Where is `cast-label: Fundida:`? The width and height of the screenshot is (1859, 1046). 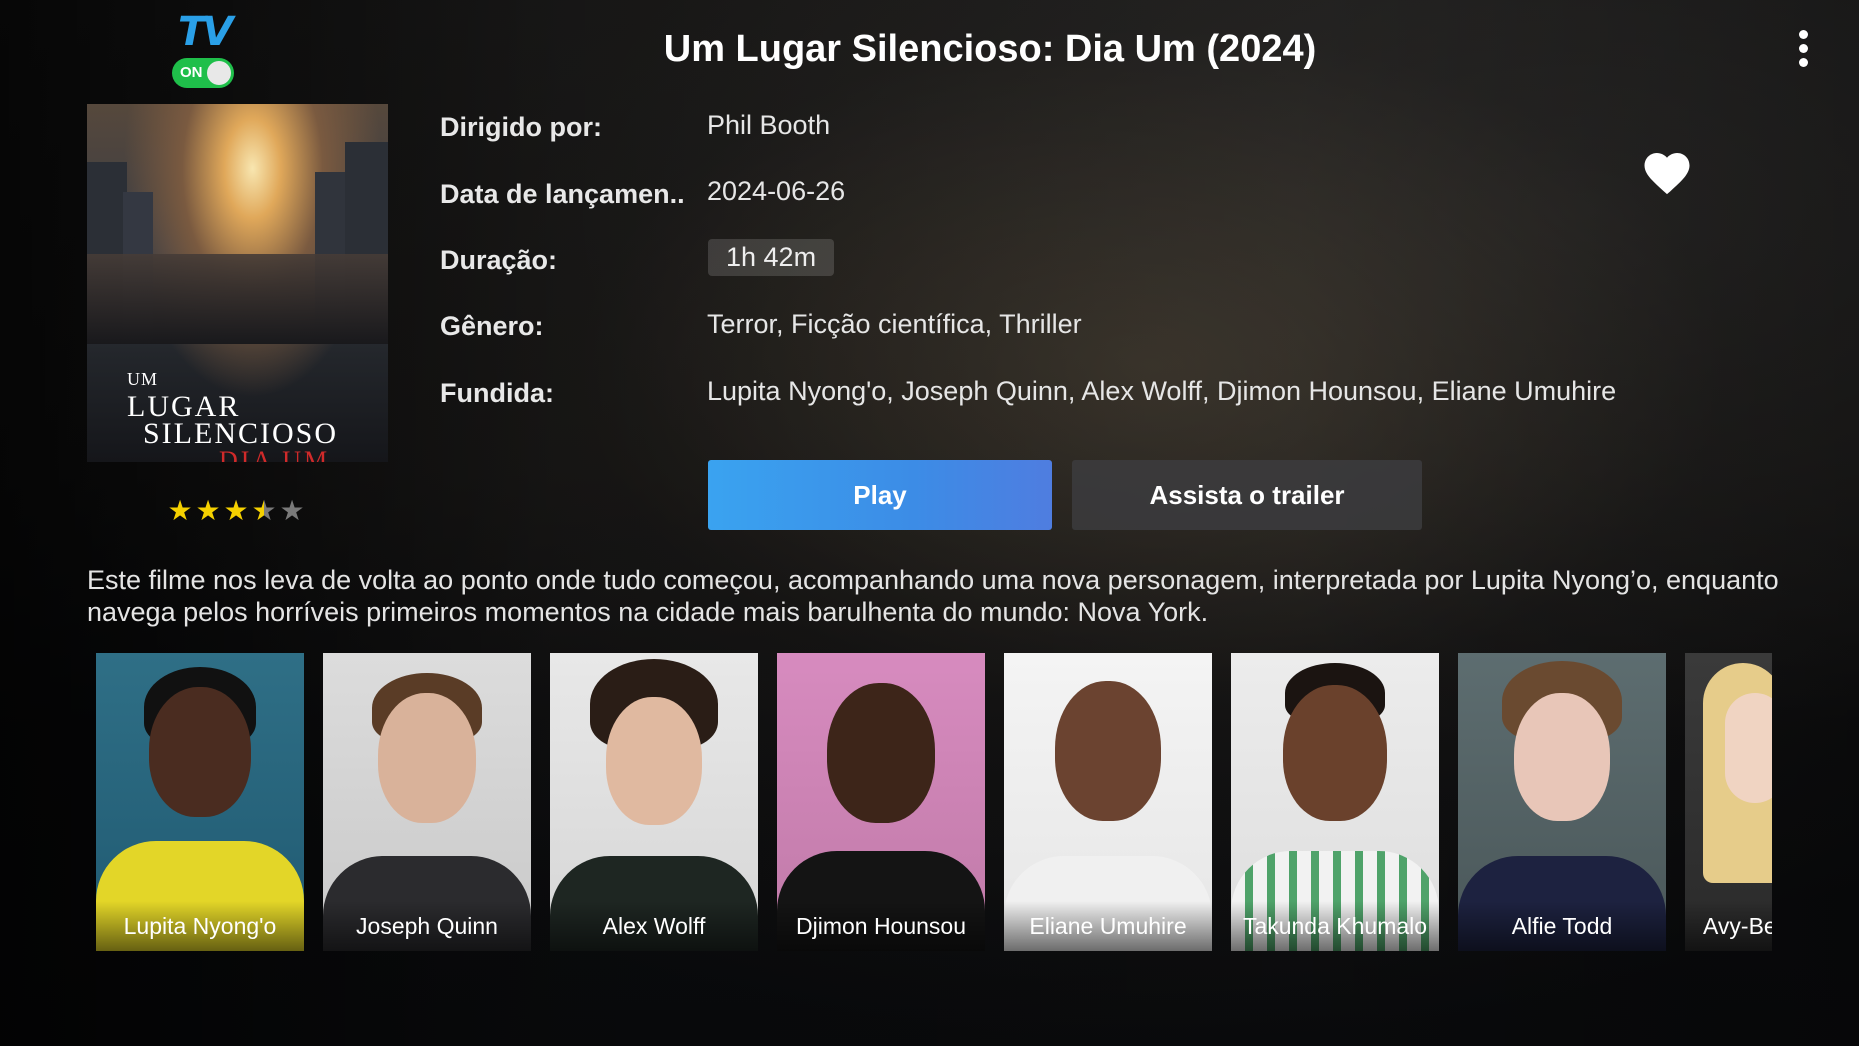
cast-label: Fundida: is located at coordinates (497, 393).